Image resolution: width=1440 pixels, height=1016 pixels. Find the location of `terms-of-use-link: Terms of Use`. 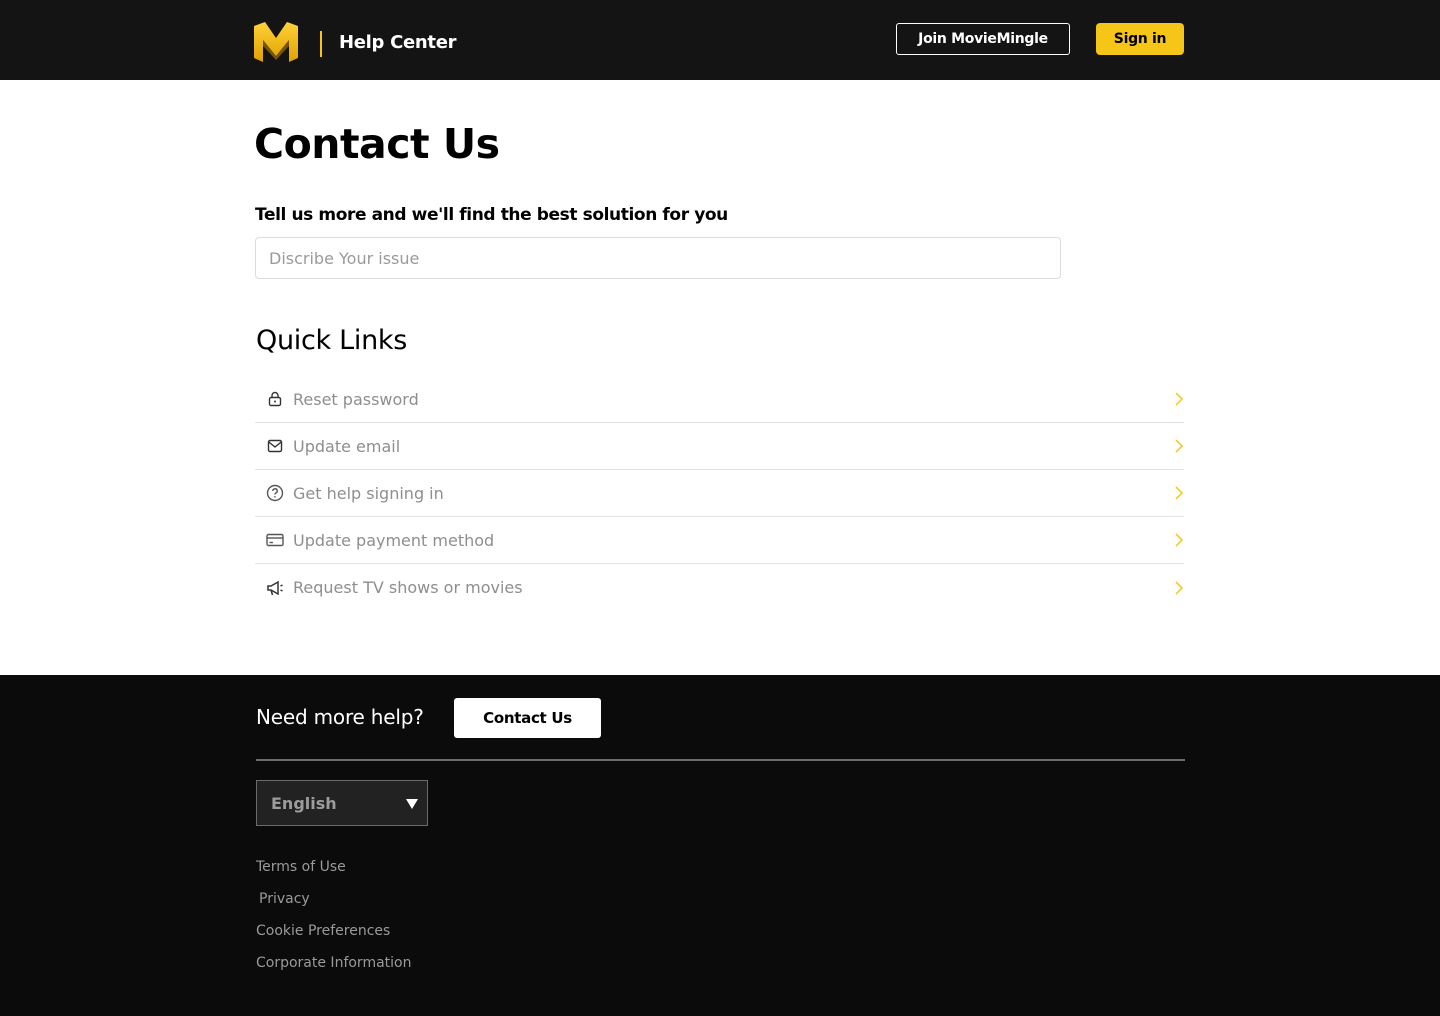

terms-of-use-link: Terms of Use is located at coordinates (333, 874).